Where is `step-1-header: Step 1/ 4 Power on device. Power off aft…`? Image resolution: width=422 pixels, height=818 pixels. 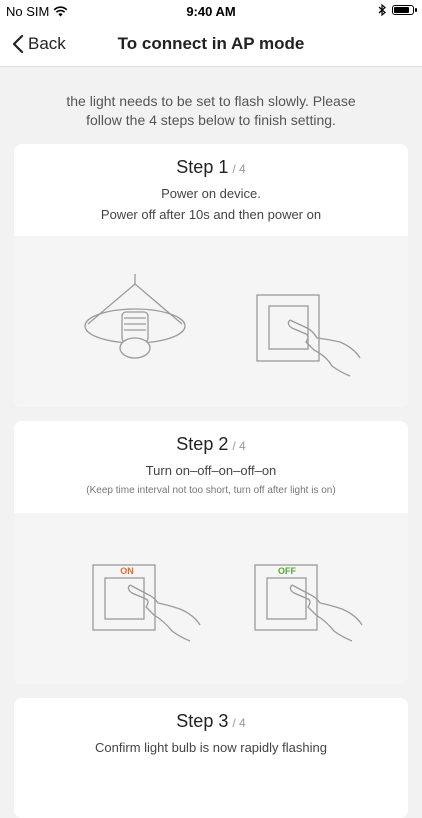
step-1-header: Step 1/ 4 Power on device. Power off aft… is located at coordinates (211, 190).